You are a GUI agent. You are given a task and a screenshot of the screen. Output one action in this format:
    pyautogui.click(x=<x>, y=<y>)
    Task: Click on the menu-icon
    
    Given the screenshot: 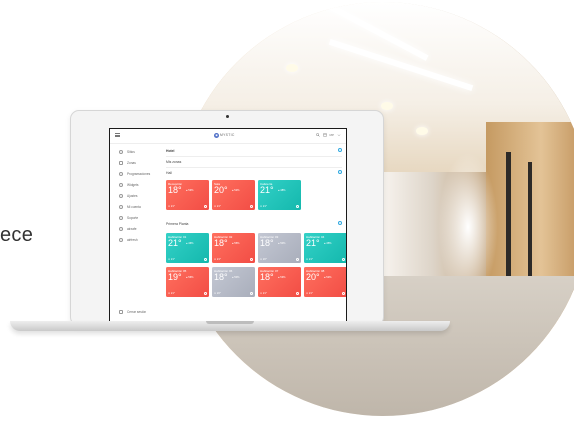 What is the action you would take?
    pyautogui.click(x=117, y=135)
    